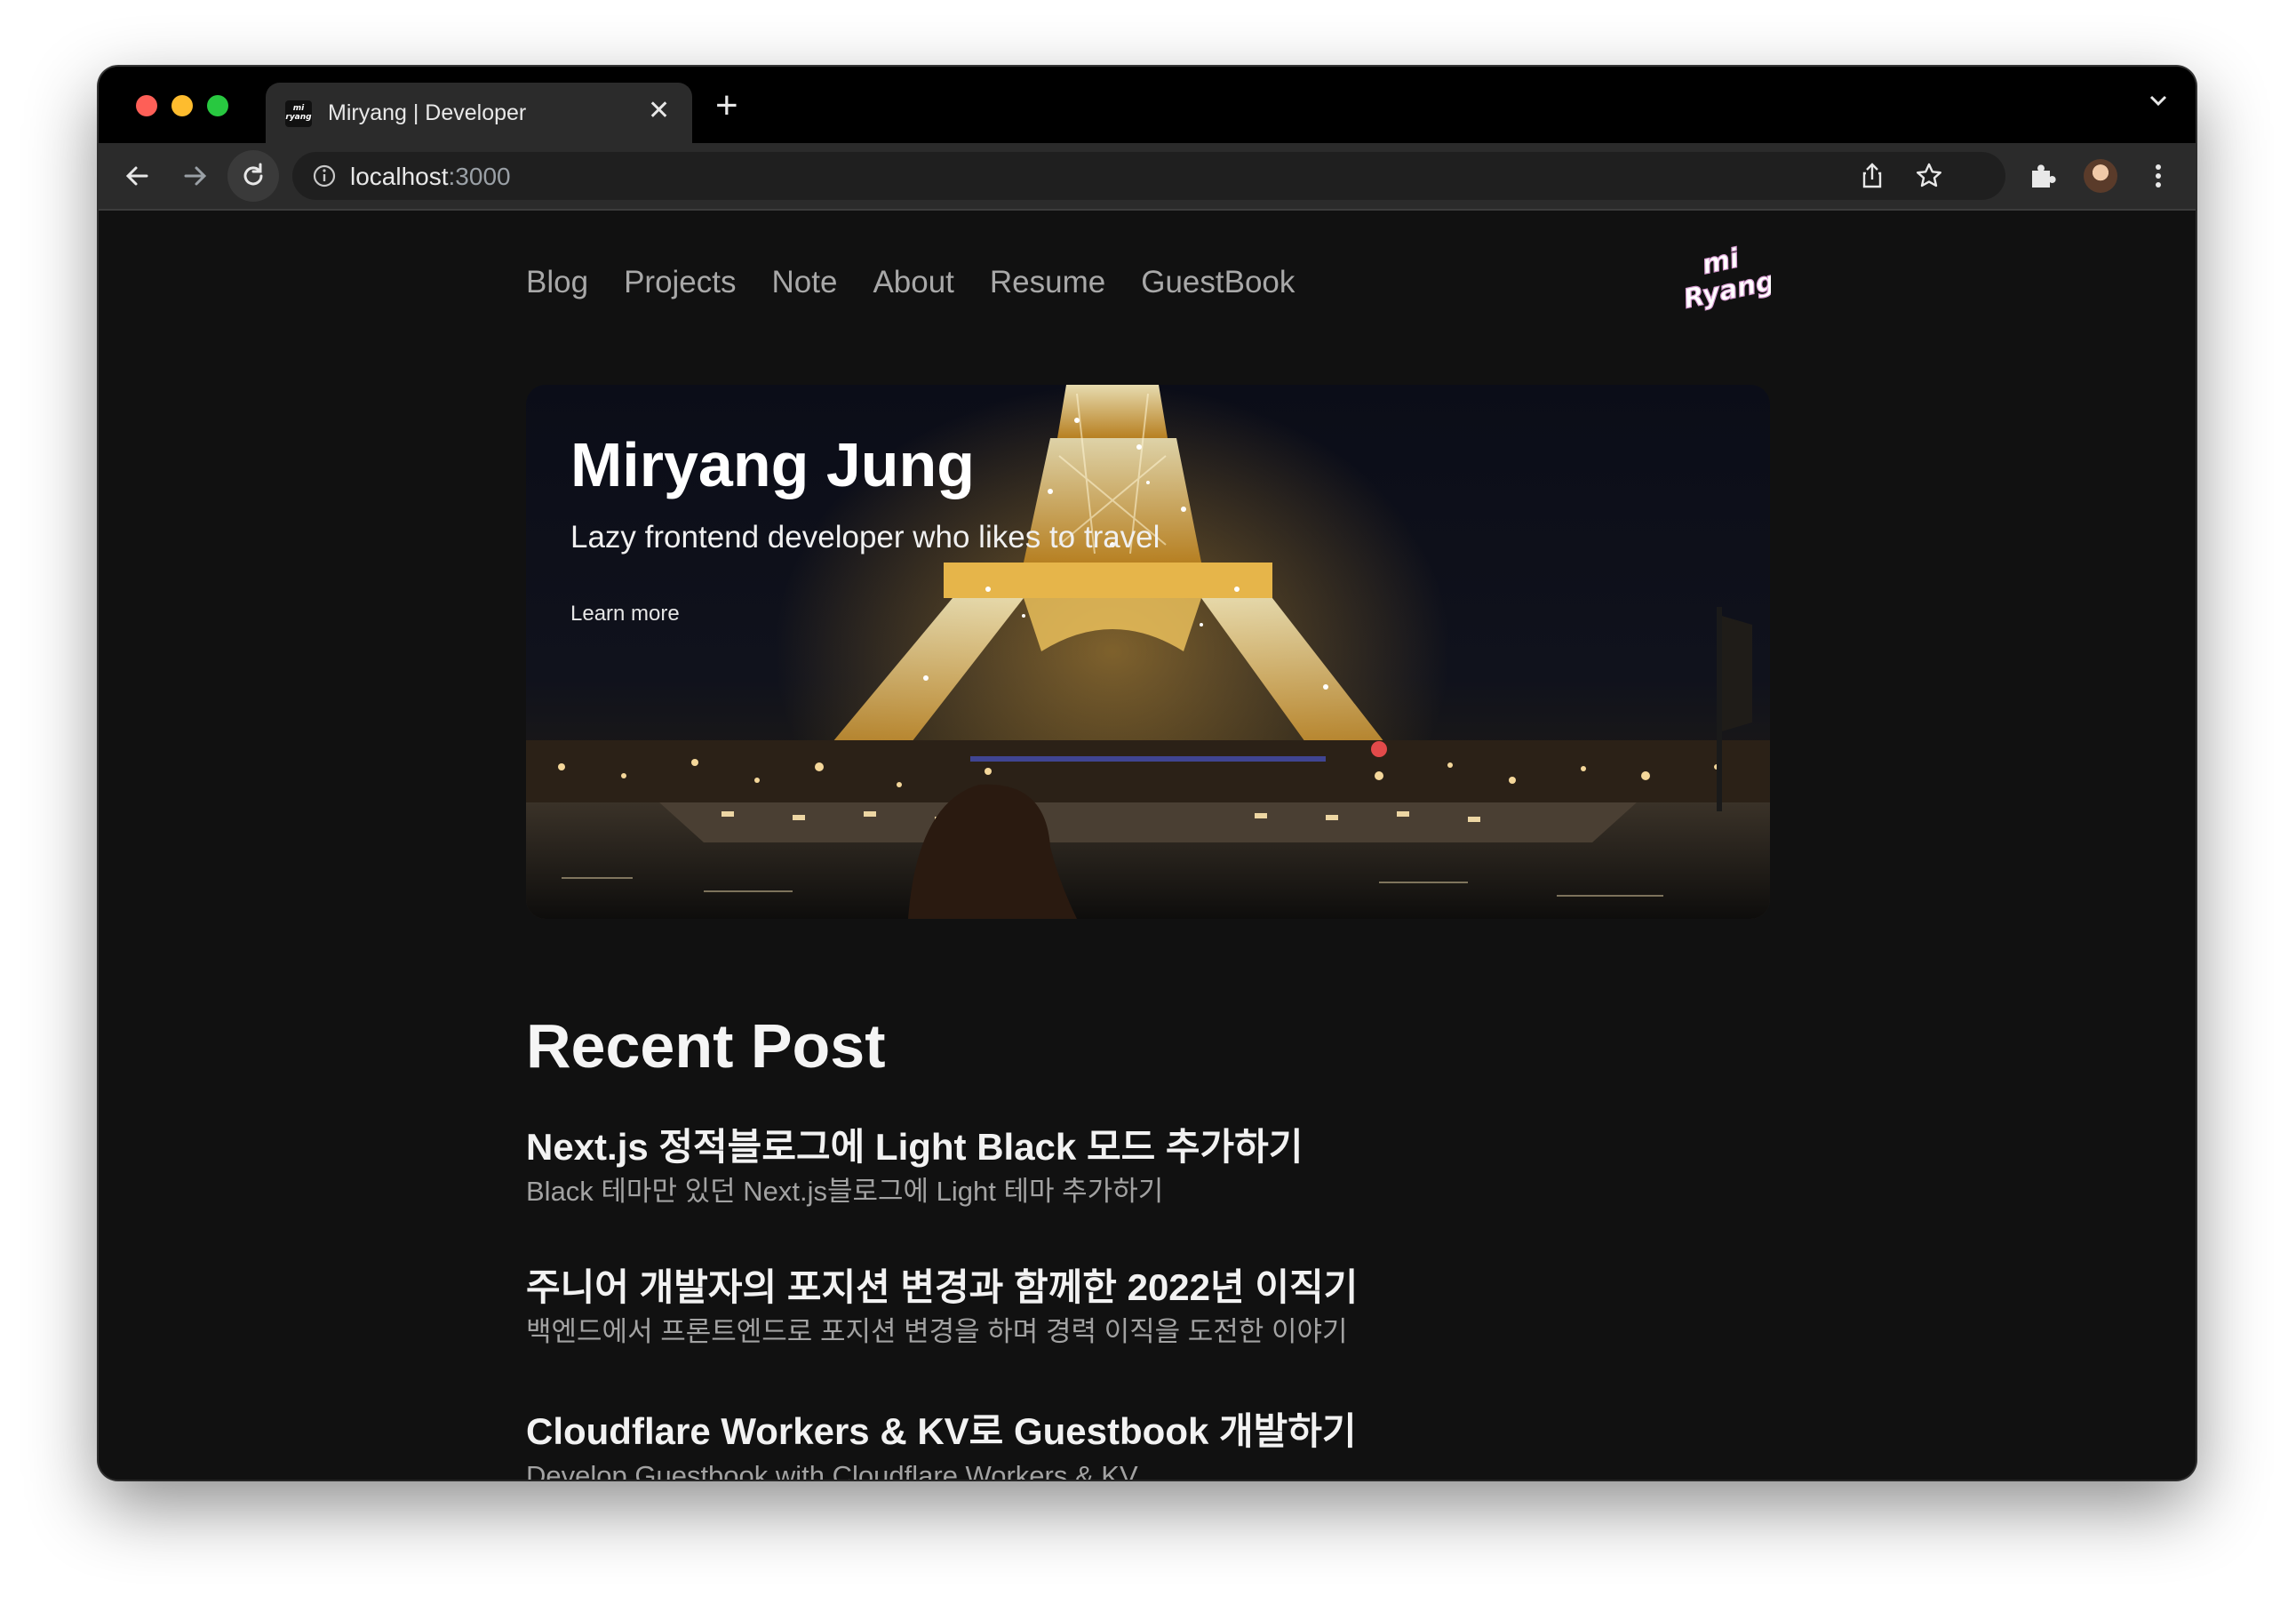  Describe the element at coordinates (400, 176) in the screenshot. I see `url-host: localhost` at that location.